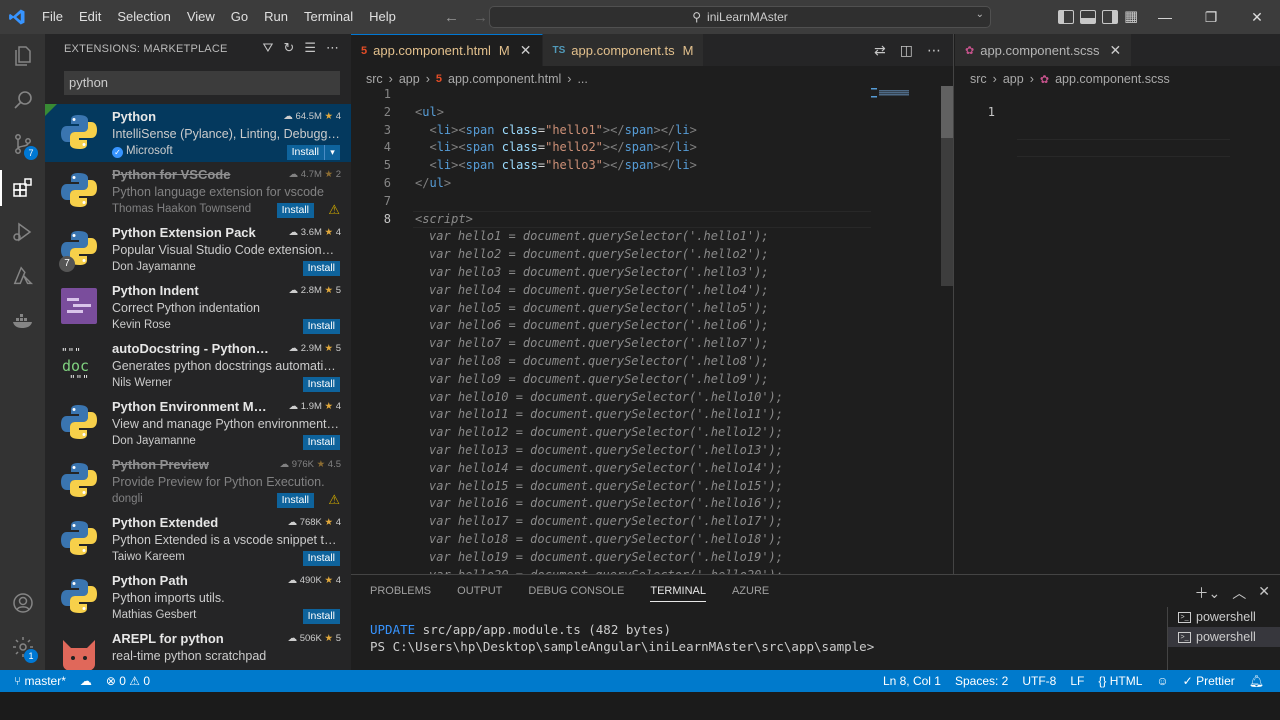  I want to click on accounts-icon, so click(22, 603).